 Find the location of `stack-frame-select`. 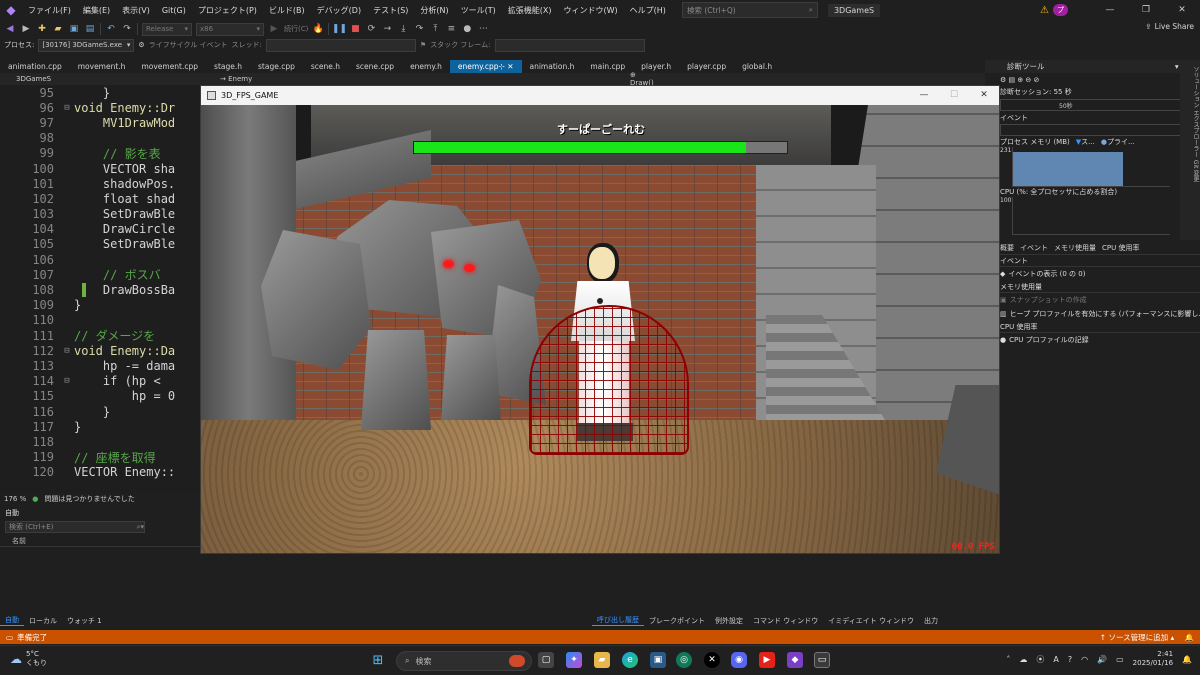

stack-frame-select is located at coordinates (569, 45).